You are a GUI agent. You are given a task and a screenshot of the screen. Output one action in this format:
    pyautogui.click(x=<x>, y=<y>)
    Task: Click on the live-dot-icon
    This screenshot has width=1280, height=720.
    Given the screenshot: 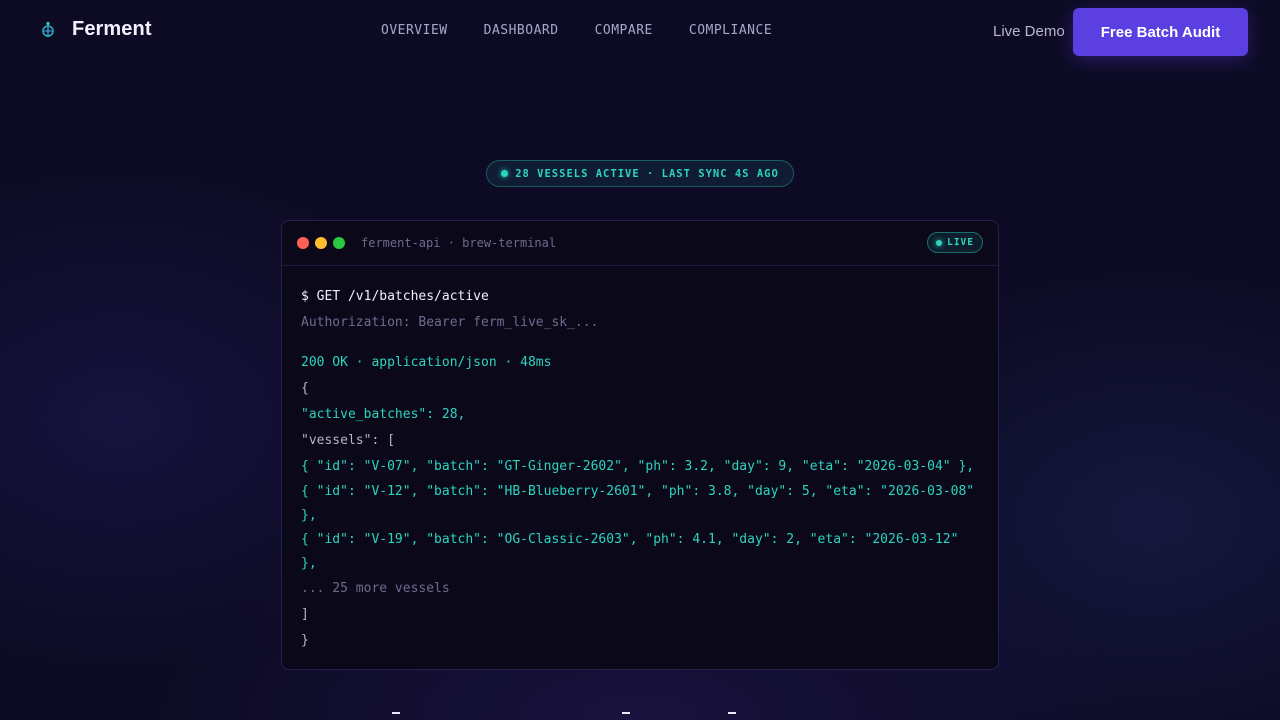 What is the action you would take?
    pyautogui.click(x=939, y=242)
    